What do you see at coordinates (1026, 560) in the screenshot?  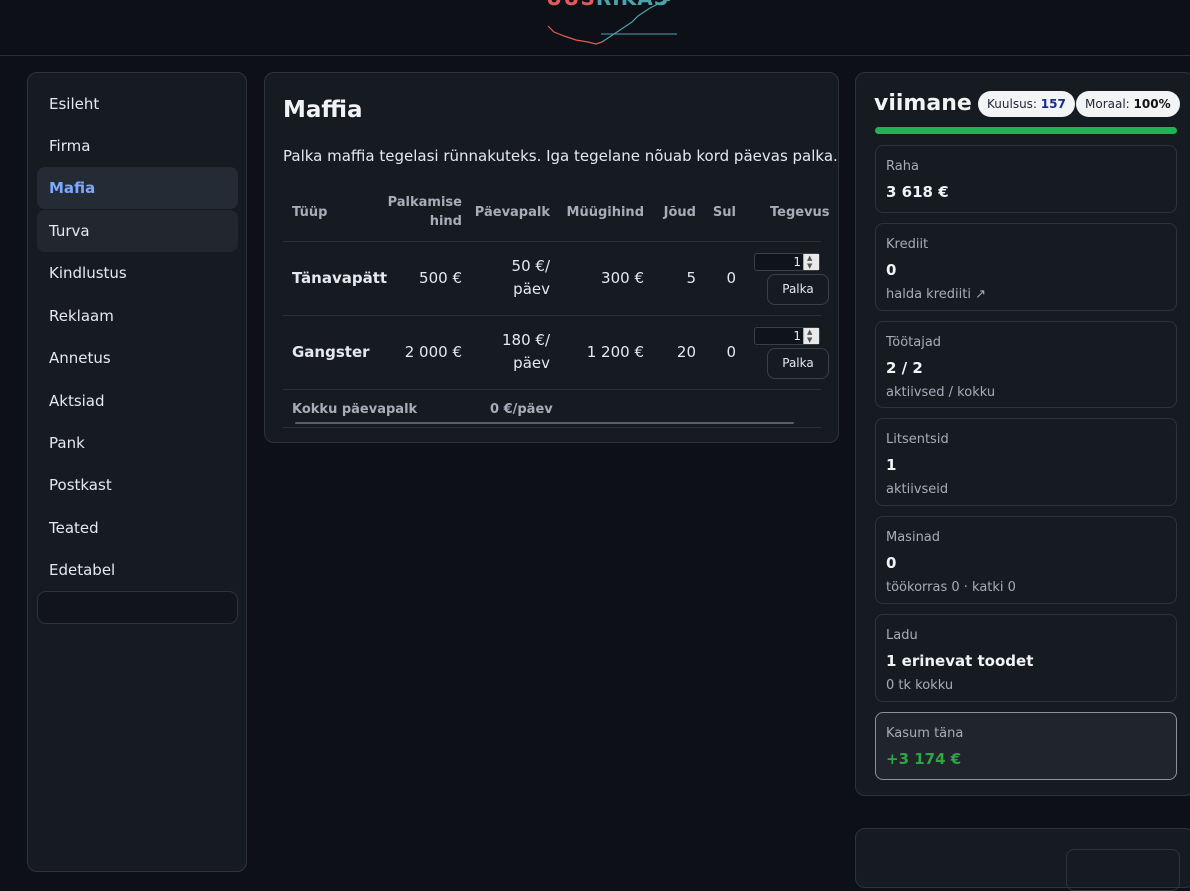 I see `stat-machines: Masinad 0 töökorras 0 · katki 0` at bounding box center [1026, 560].